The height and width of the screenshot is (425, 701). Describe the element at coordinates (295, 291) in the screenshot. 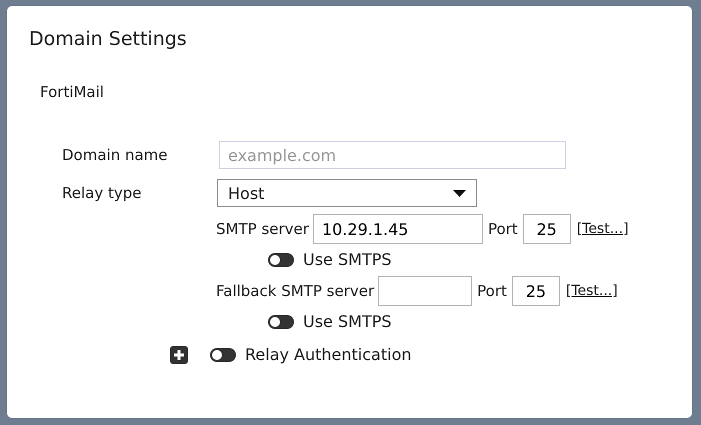

I see `field-label: Fallback SMTP server` at that location.